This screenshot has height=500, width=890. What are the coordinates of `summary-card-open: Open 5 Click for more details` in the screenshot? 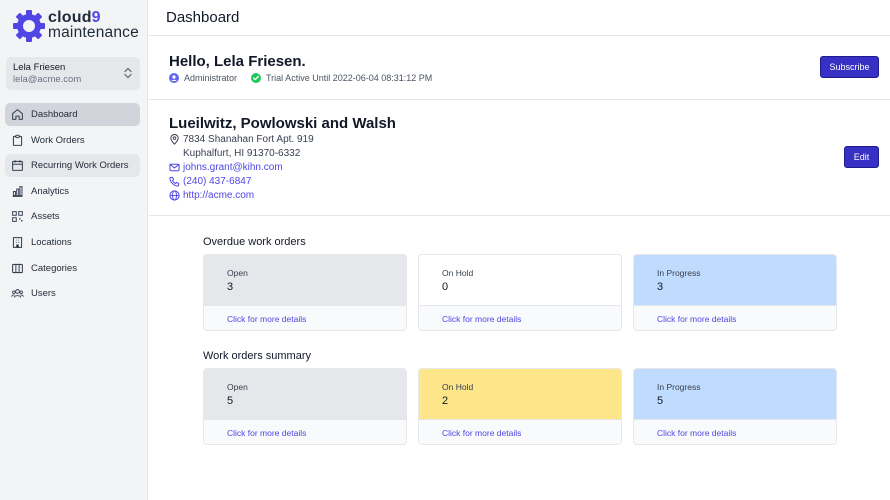 It's located at (305, 406).